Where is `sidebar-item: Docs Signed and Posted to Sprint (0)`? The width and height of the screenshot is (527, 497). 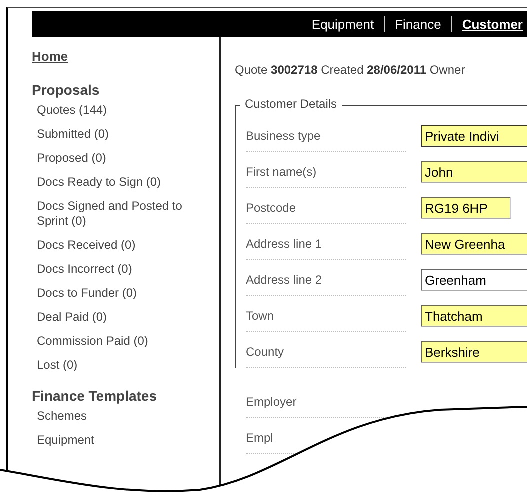 sidebar-item: Docs Signed and Posted to Sprint (0) is located at coordinates (119, 214).